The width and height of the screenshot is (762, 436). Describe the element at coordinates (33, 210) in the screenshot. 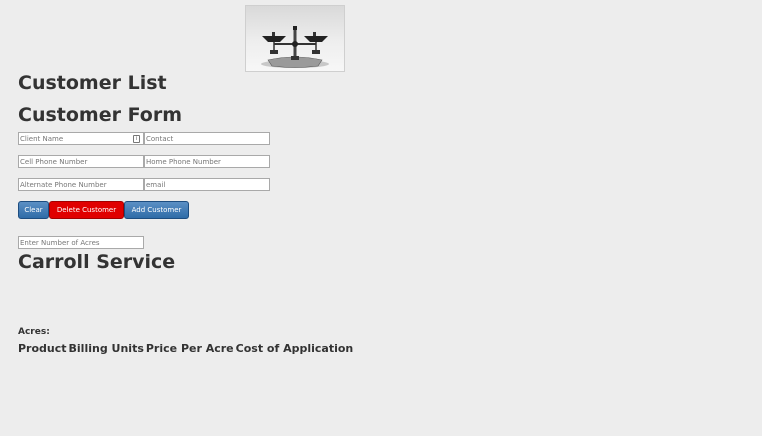

I see `clear-button: Clear` at that location.